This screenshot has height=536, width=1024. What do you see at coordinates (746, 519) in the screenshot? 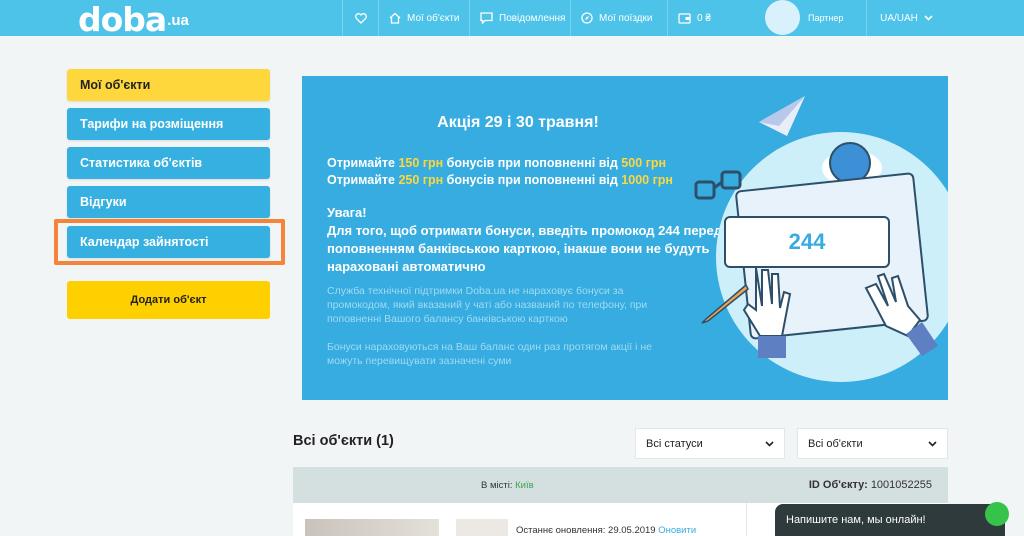
I see `card-divider` at bounding box center [746, 519].